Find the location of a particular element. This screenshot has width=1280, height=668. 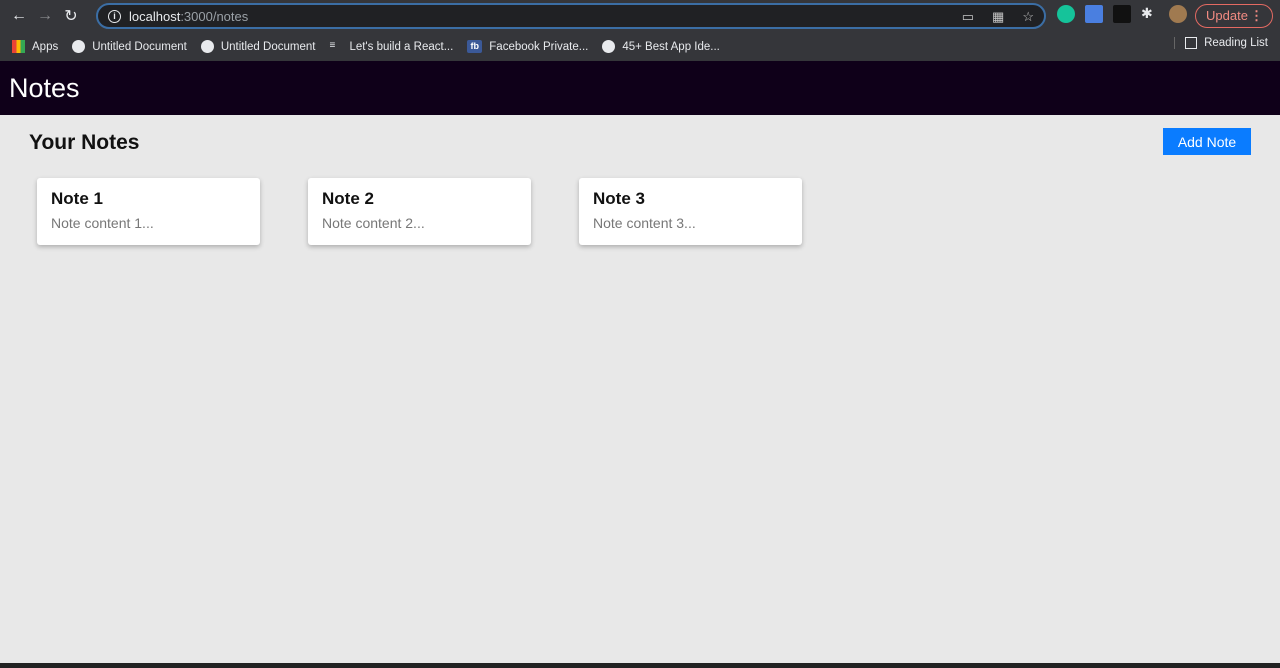

reload-icon: ↻ is located at coordinates (71, 16).